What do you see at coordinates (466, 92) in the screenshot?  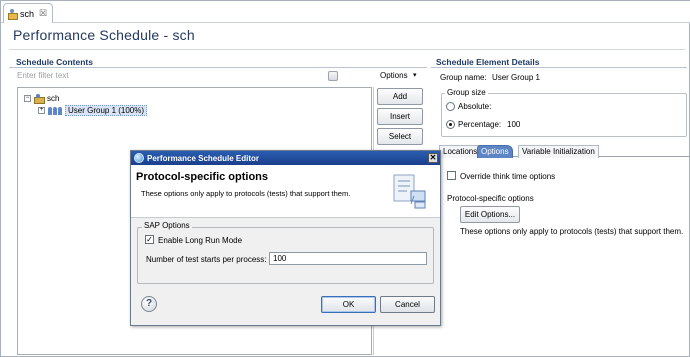 I see `group-size-legend: Group size` at bounding box center [466, 92].